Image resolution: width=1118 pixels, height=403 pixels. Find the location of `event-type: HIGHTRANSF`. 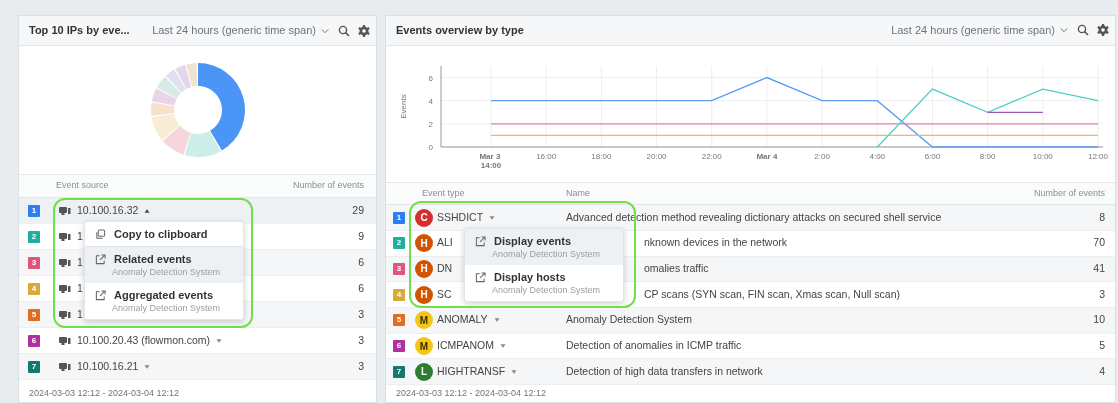

event-type: HIGHTRANSF is located at coordinates (471, 371).